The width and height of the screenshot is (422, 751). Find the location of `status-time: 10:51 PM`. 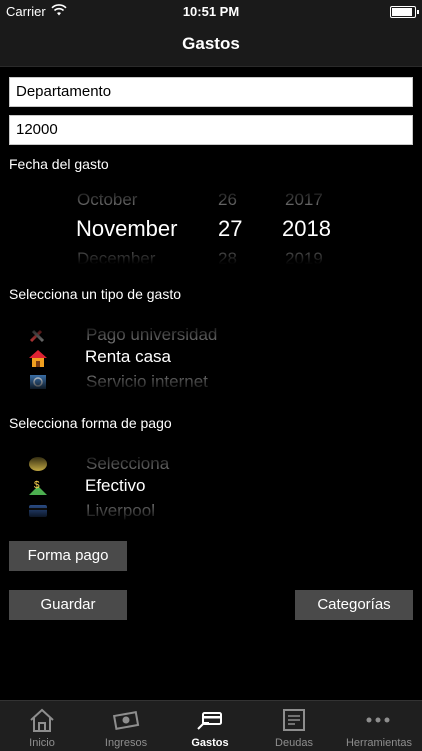

status-time: 10:51 PM is located at coordinates (211, 11).